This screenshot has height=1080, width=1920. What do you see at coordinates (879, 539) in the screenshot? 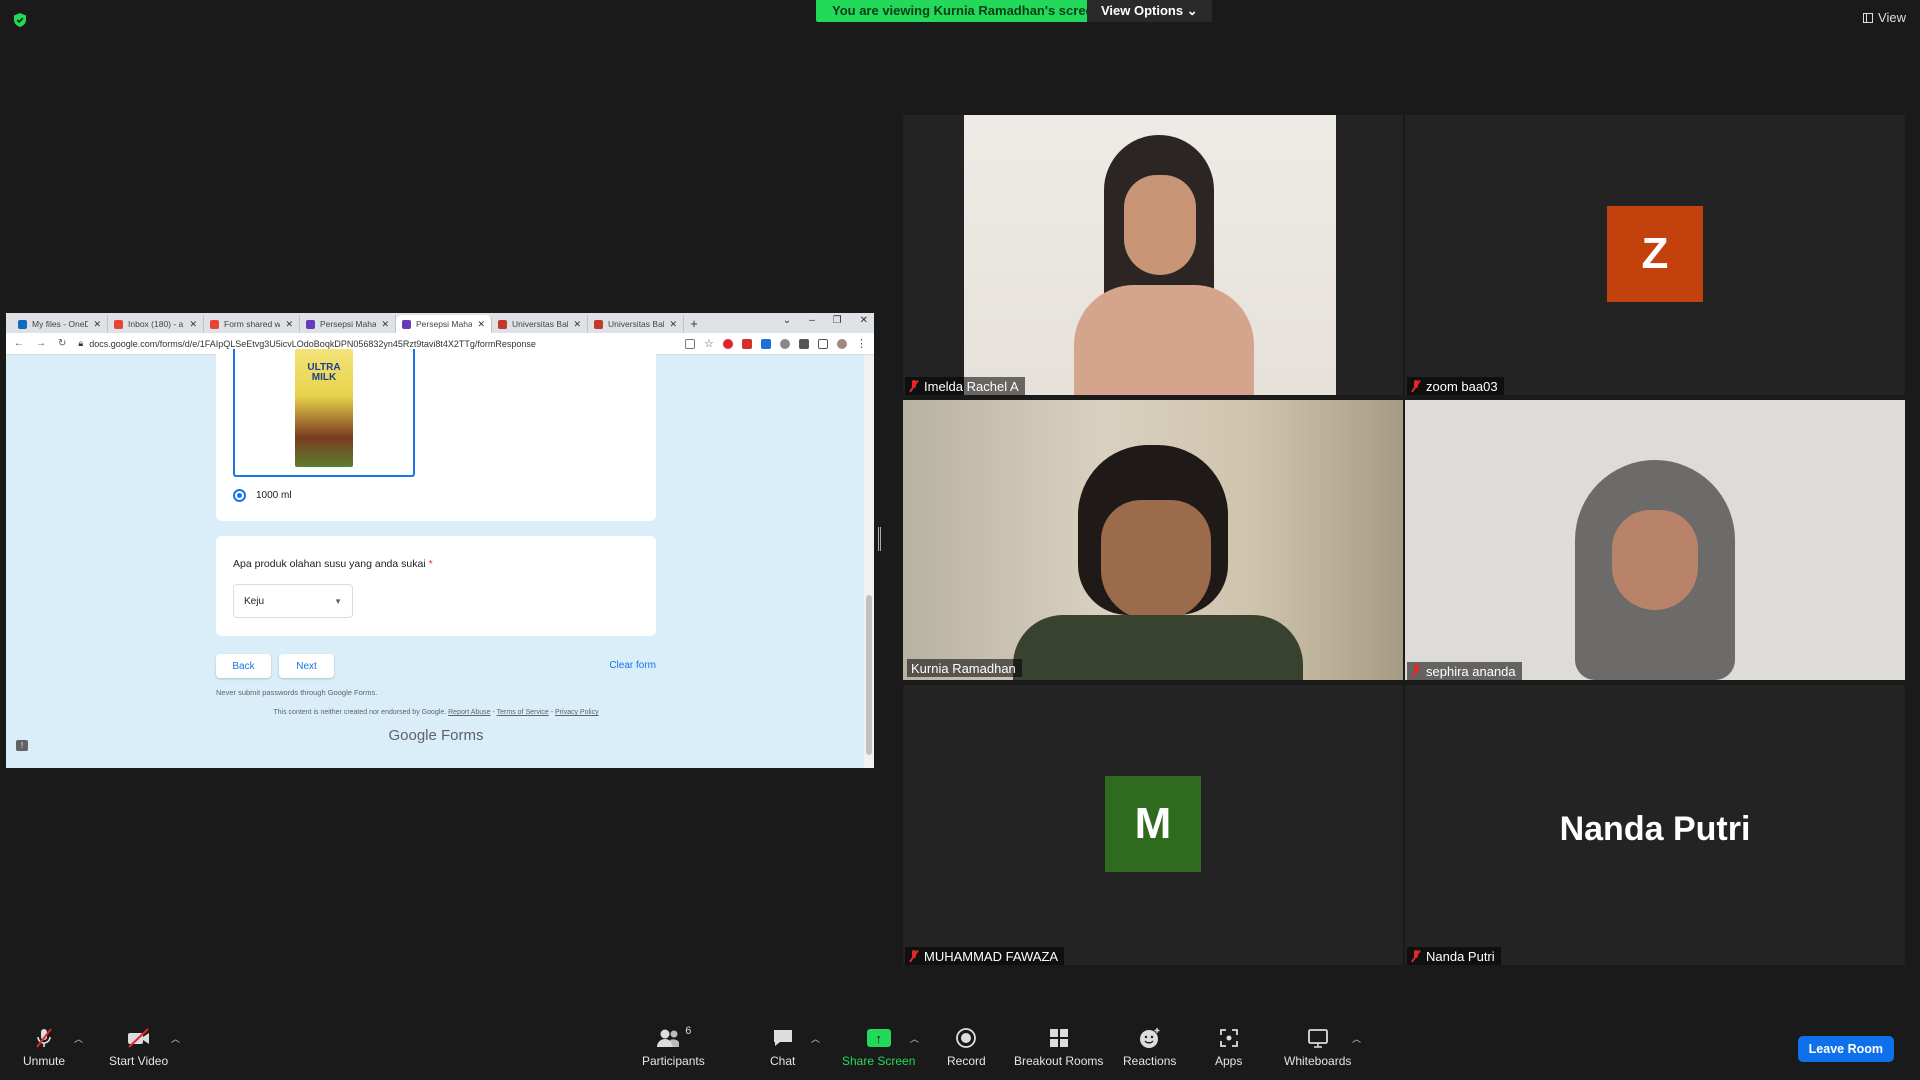
I see `split-view-handle` at bounding box center [879, 539].